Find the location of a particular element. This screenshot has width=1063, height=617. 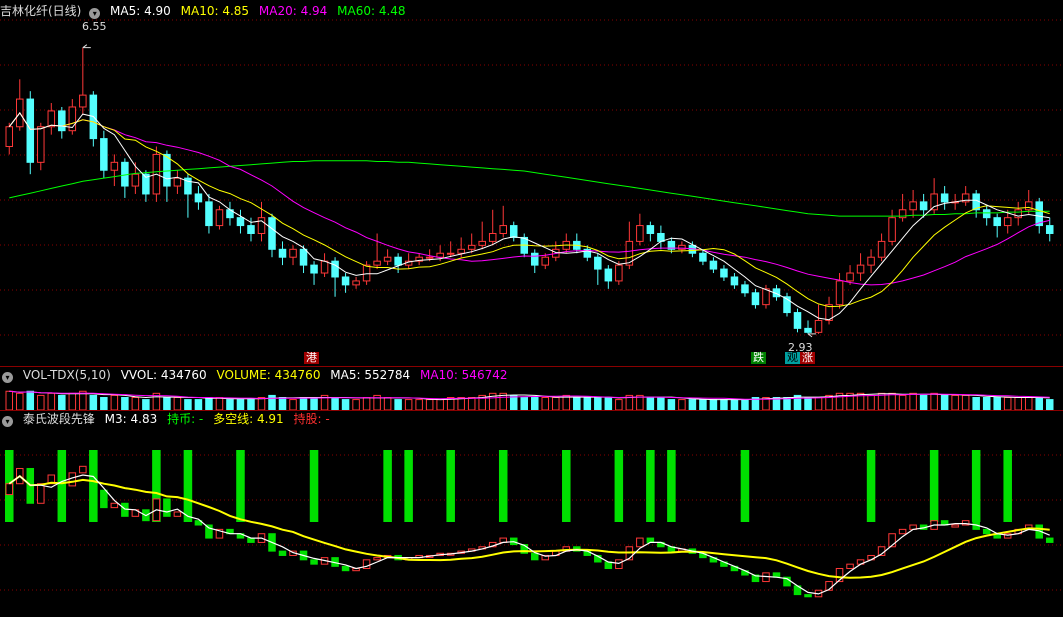

ind-header: ▾ 泰氏波段先锋 M3: 4.83 持币: - 多空线: 4.91 持股: - is located at coordinates (531, 419).